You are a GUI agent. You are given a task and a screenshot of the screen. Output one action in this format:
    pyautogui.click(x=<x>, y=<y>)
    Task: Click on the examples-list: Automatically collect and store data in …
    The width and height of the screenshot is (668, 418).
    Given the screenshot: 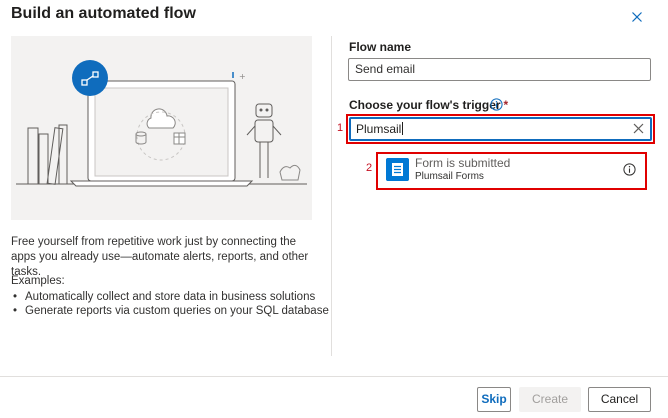 What is the action you would take?
    pyautogui.click(x=171, y=304)
    